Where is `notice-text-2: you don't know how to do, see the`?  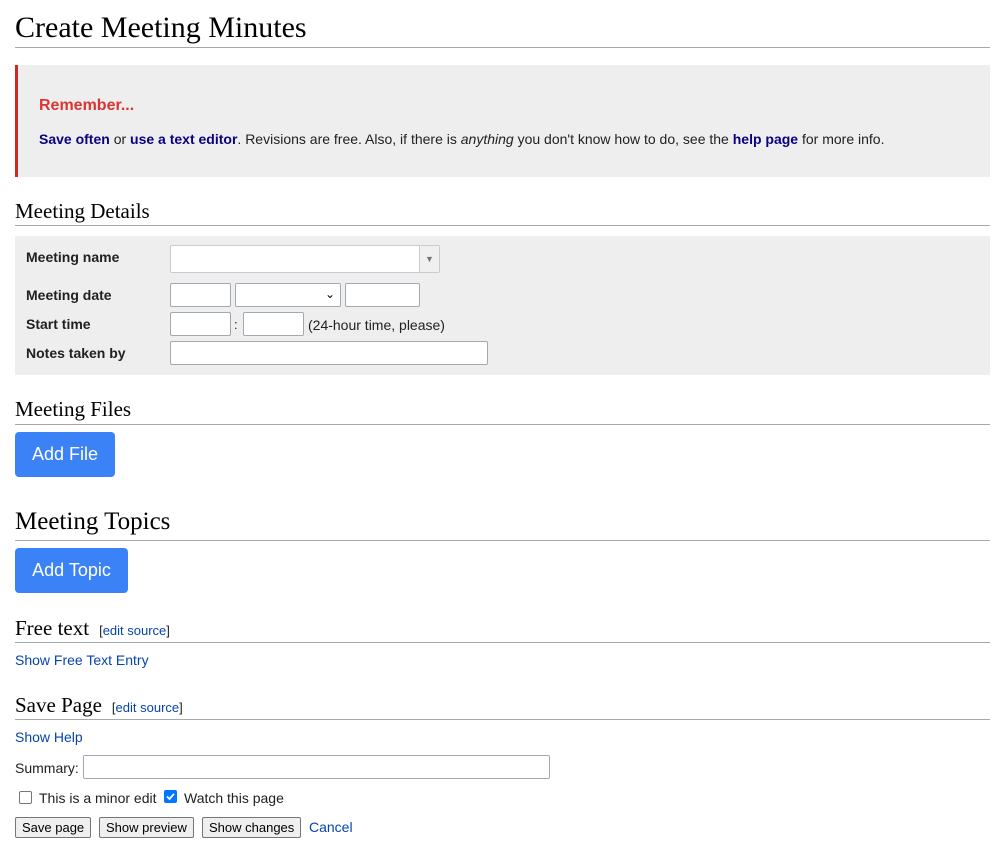 notice-text-2: you don't know how to do, see the is located at coordinates (623, 139).